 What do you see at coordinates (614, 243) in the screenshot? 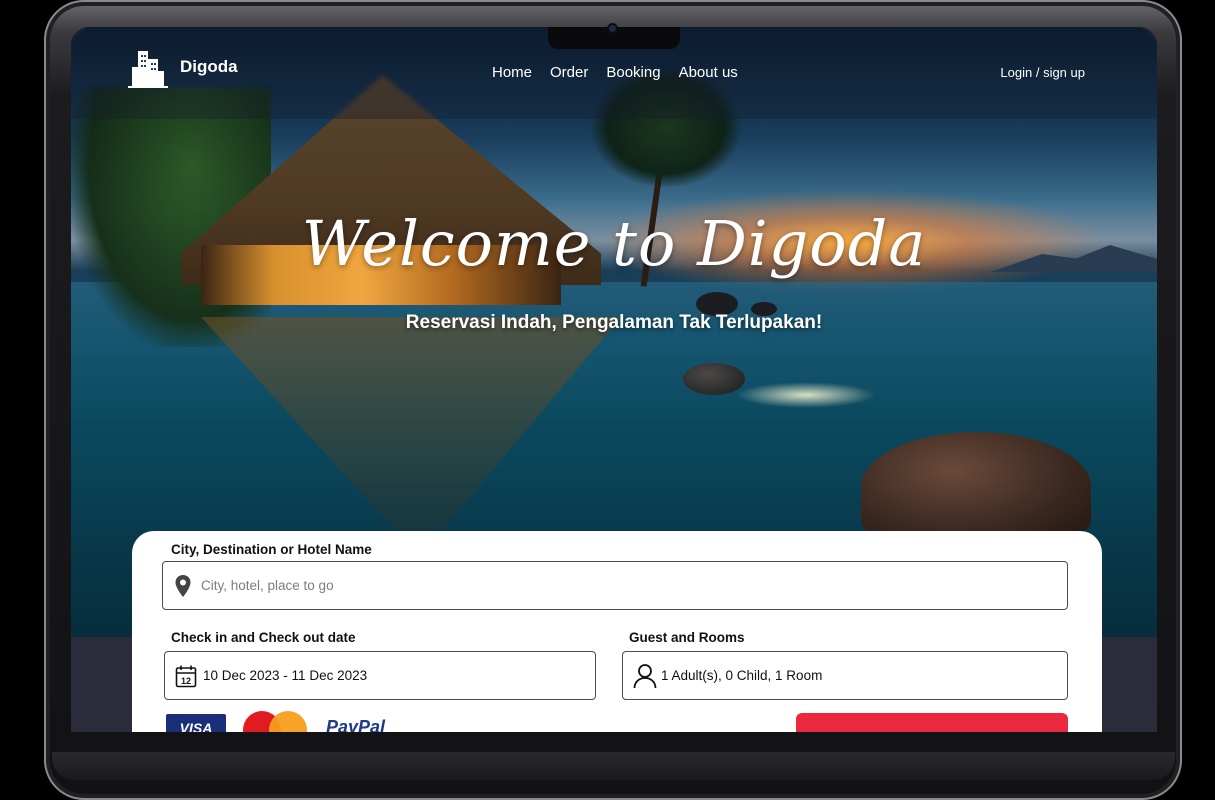
I see `welcome-heading: Welcome to Digoda` at bounding box center [614, 243].